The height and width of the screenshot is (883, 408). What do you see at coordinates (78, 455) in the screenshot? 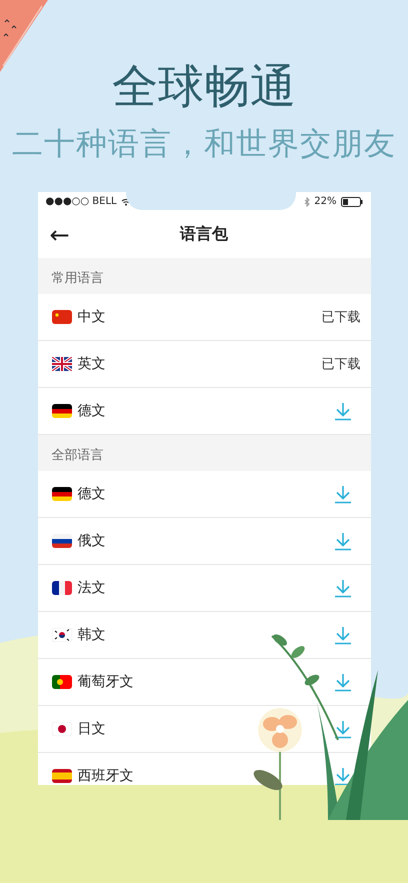
I see `section-header: 全部语言` at bounding box center [78, 455].